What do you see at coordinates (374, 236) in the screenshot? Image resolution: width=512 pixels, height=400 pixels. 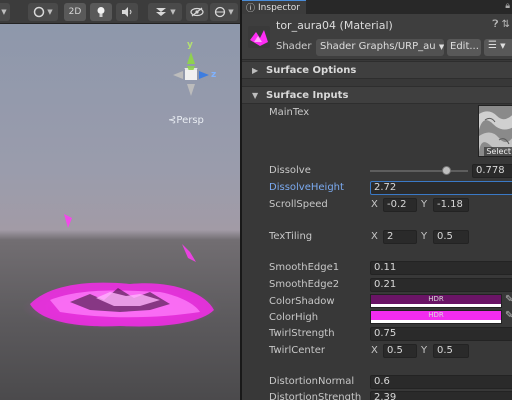 I see `textiling-x-axis: X` at bounding box center [374, 236].